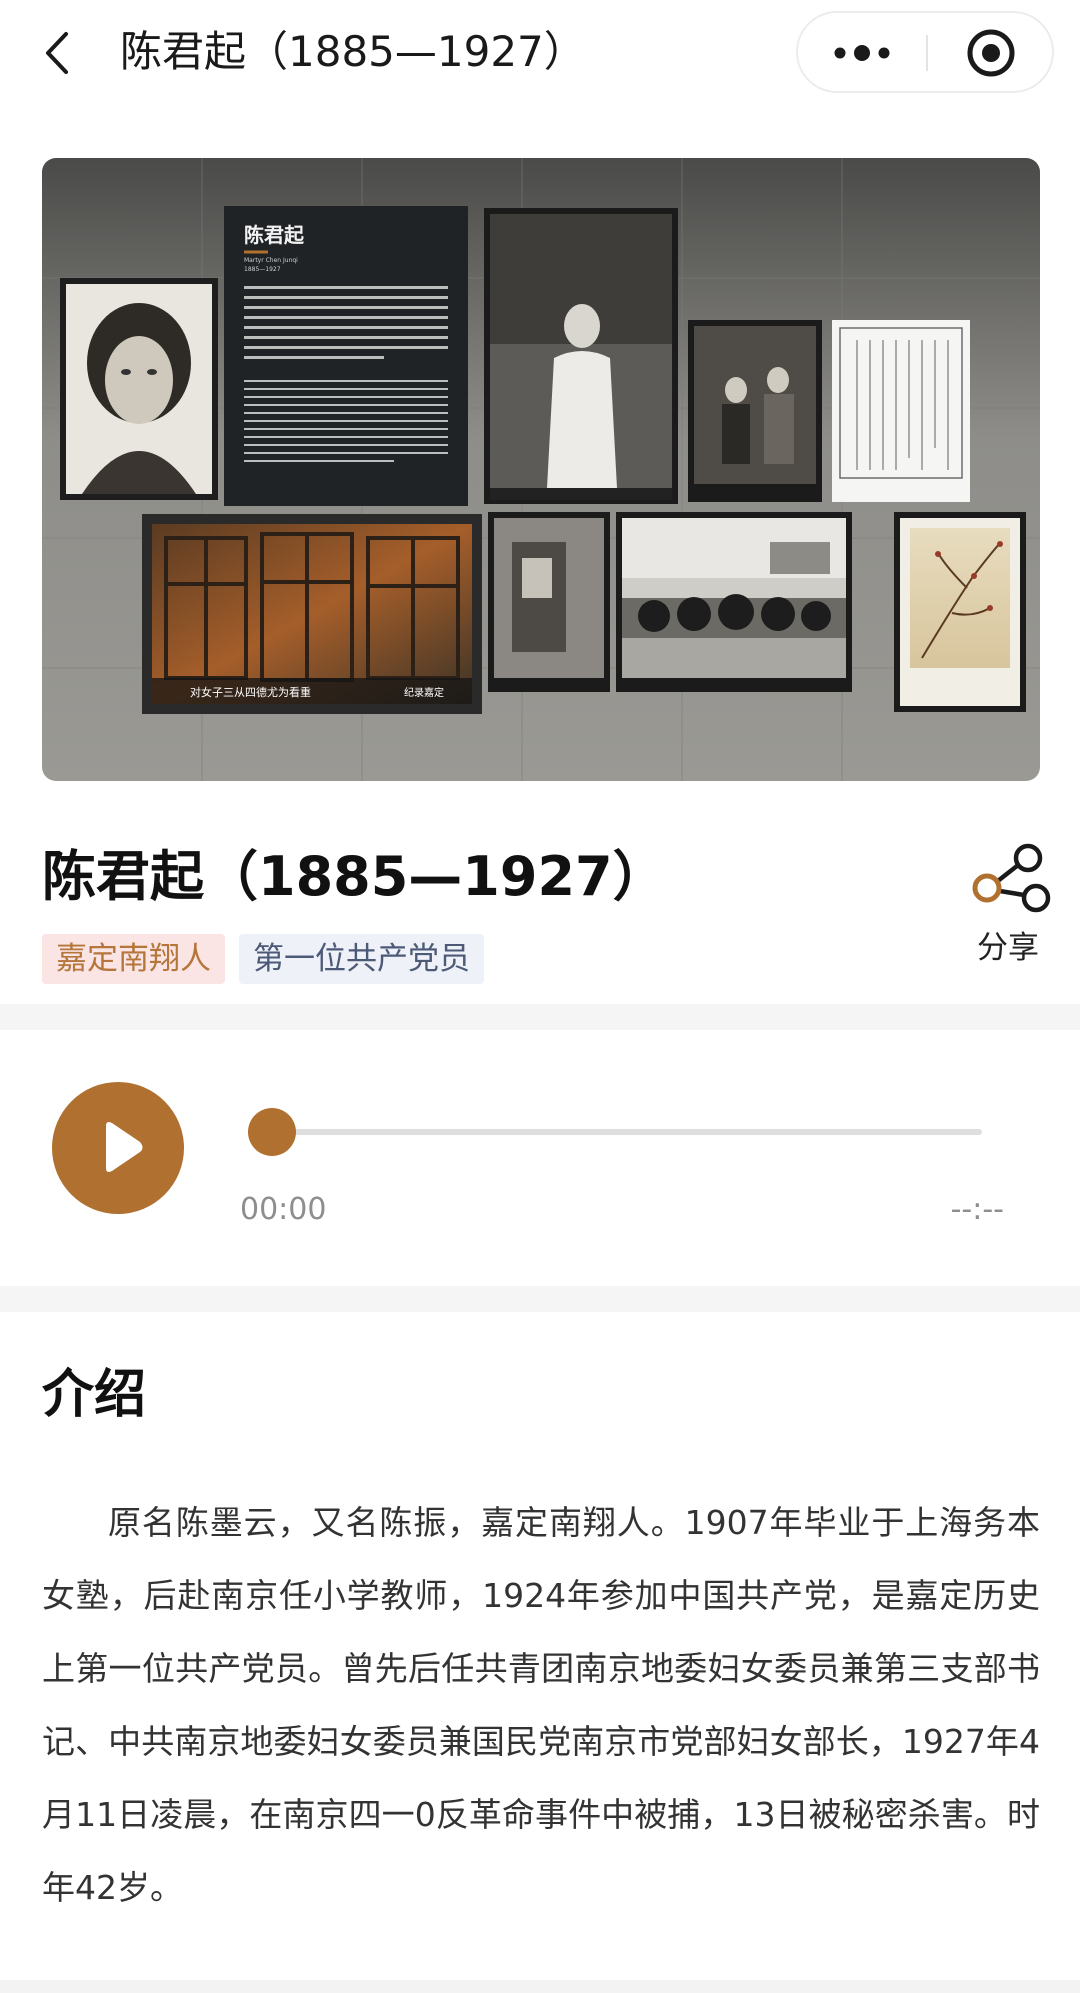 This screenshot has width=1080, height=1993. I want to click on navigation-bar: 陈君起（1885—1927）, so click(540, 53).